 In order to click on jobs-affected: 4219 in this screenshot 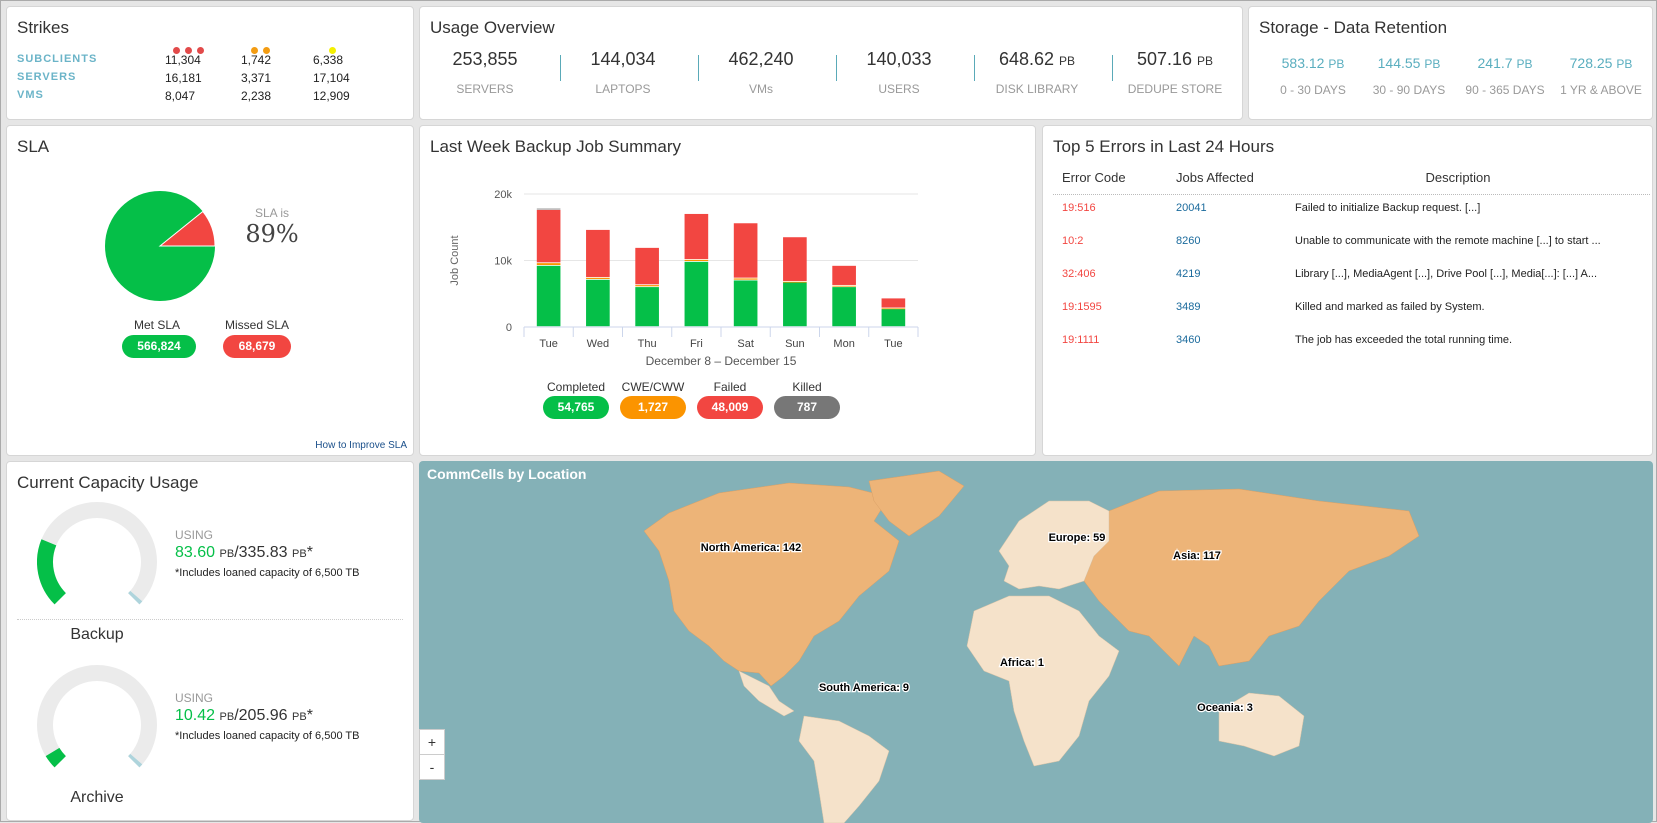, I will do `click(1188, 274)`.